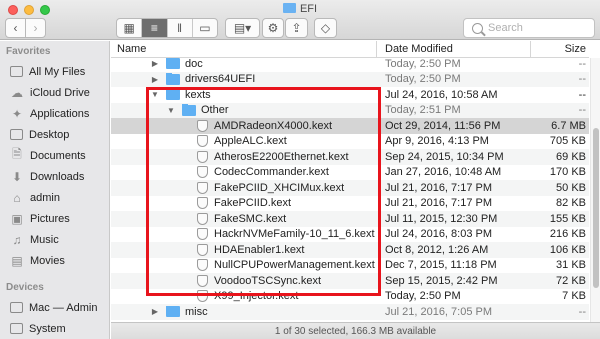  I want to click on column-view-button: ‖, so click(180, 28).